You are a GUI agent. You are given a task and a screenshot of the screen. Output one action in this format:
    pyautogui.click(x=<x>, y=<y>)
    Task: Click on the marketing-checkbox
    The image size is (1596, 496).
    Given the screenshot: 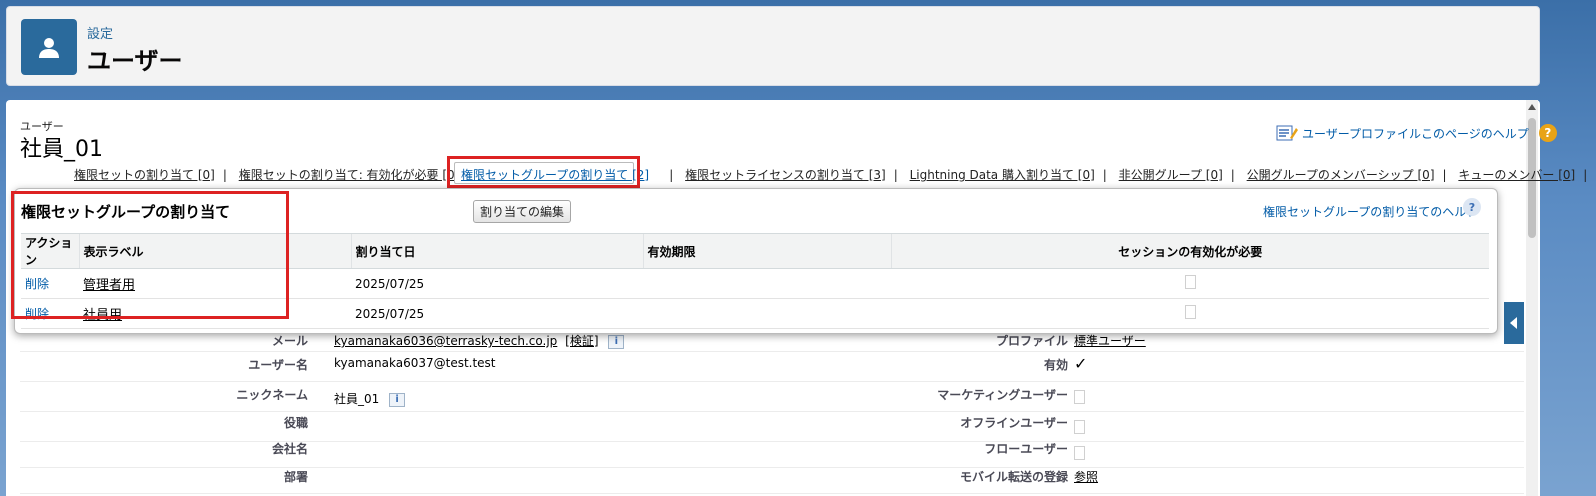 What is the action you would take?
    pyautogui.click(x=1079, y=397)
    